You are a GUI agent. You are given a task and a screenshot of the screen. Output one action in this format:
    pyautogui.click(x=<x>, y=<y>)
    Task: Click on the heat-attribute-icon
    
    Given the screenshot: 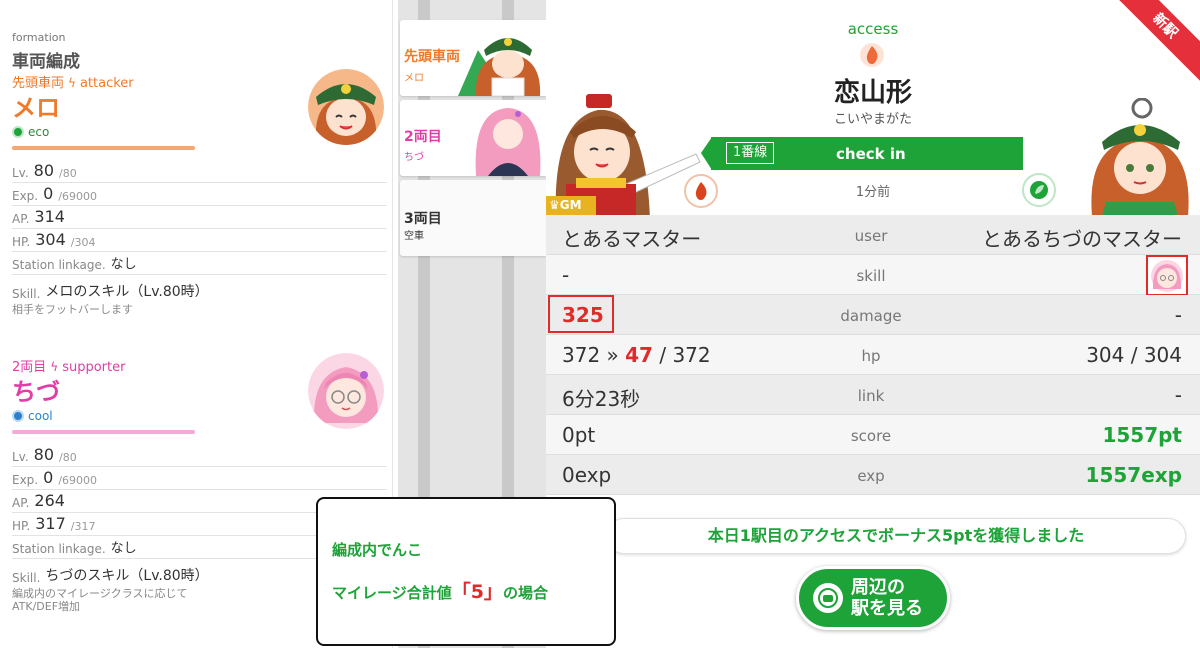 What is the action you would take?
    pyautogui.click(x=872, y=55)
    